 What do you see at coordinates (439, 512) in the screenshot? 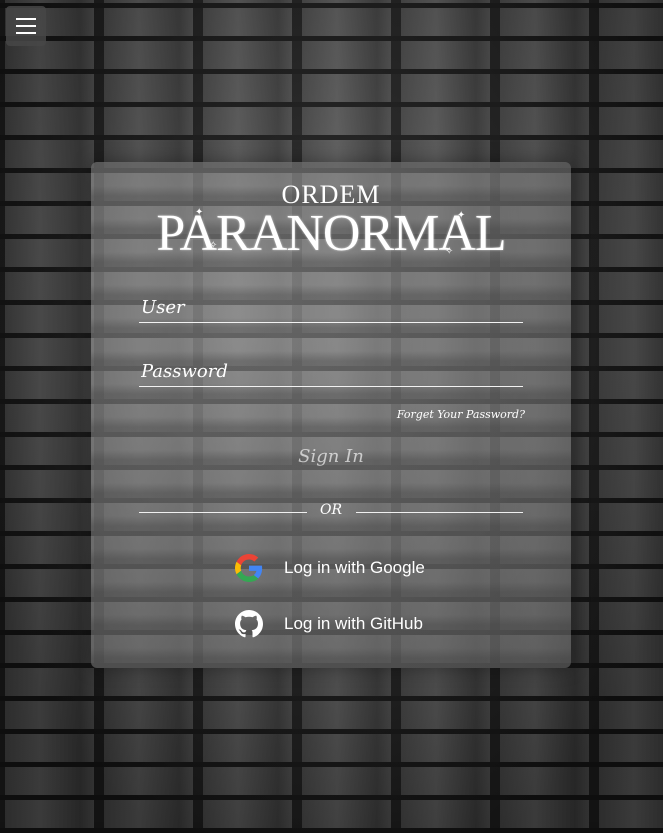
I see `divider-right` at bounding box center [439, 512].